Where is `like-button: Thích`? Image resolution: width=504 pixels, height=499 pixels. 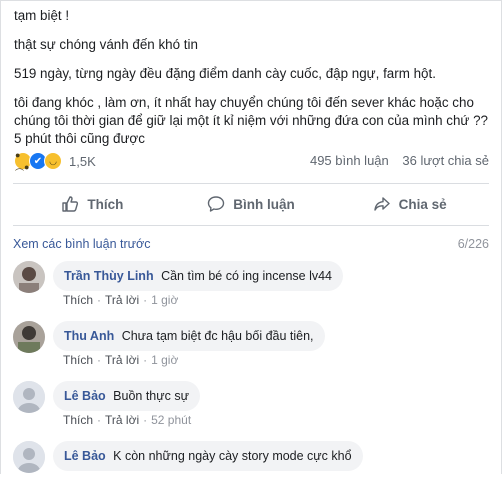
like-button: Thích is located at coordinates (92, 204).